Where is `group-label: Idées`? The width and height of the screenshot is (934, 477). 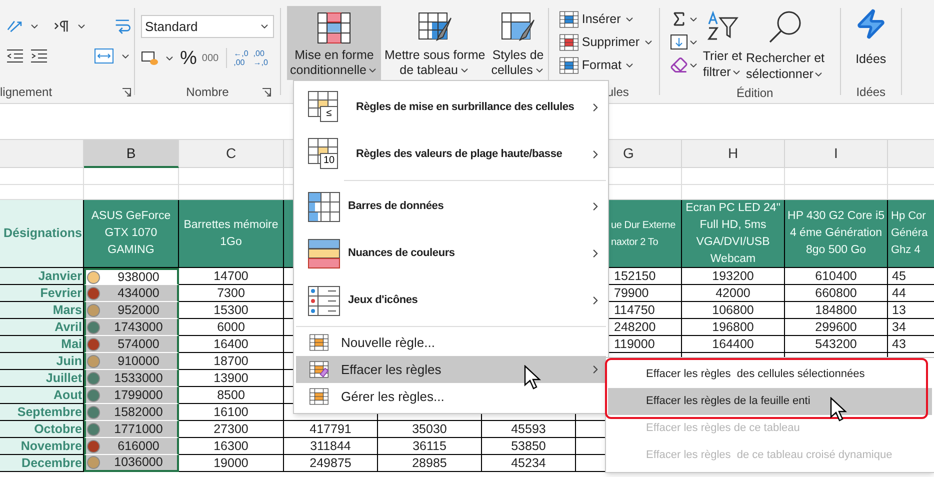 group-label: Idées is located at coordinates (871, 92).